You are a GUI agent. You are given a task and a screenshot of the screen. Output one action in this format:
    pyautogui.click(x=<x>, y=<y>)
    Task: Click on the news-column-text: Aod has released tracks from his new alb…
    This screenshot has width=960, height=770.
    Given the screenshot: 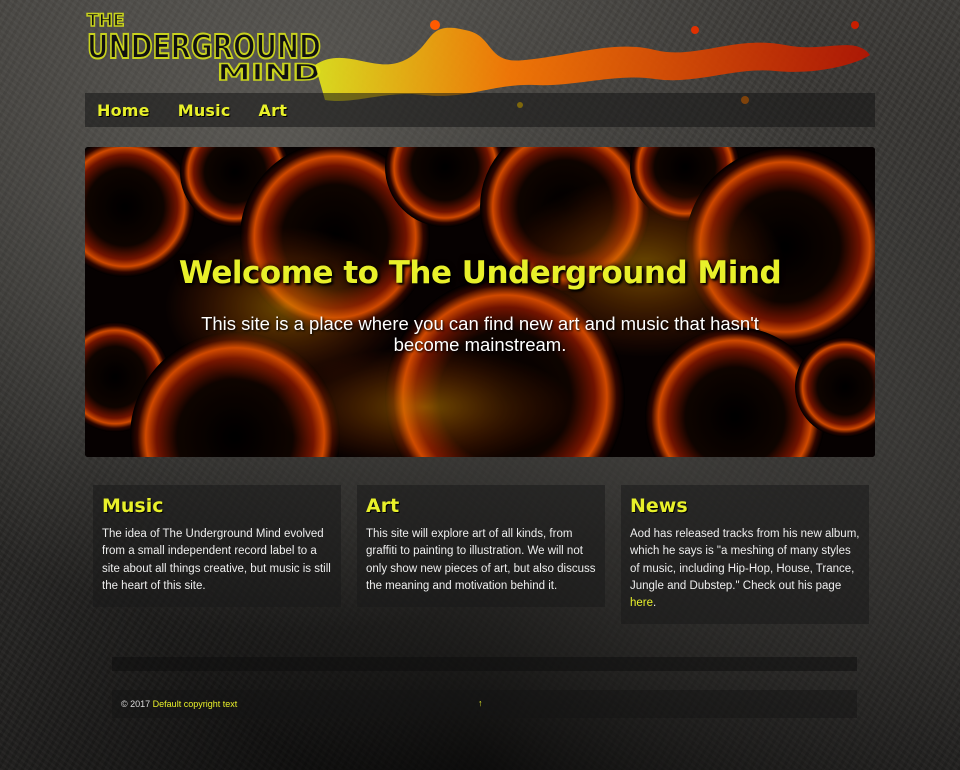 What is the action you would take?
    pyautogui.click(x=745, y=569)
    